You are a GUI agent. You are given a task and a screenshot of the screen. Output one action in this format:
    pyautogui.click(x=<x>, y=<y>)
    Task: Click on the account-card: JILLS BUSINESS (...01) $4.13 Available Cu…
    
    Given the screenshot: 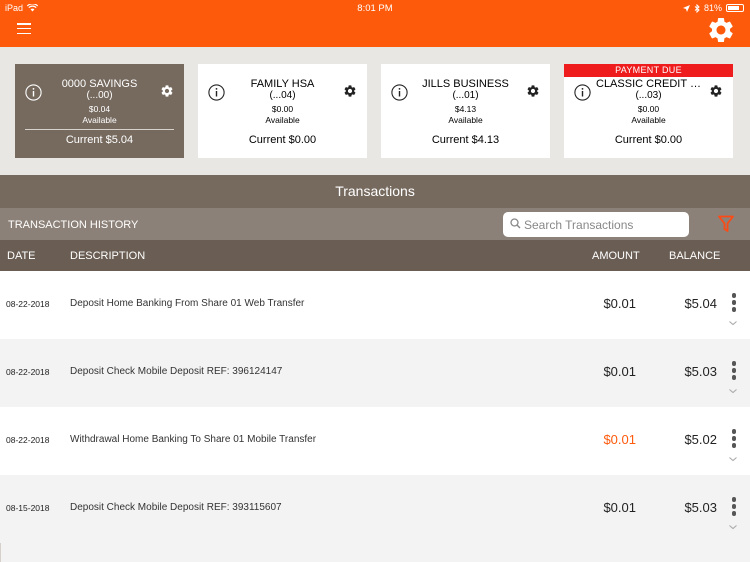 What is the action you would take?
    pyautogui.click(x=465, y=111)
    